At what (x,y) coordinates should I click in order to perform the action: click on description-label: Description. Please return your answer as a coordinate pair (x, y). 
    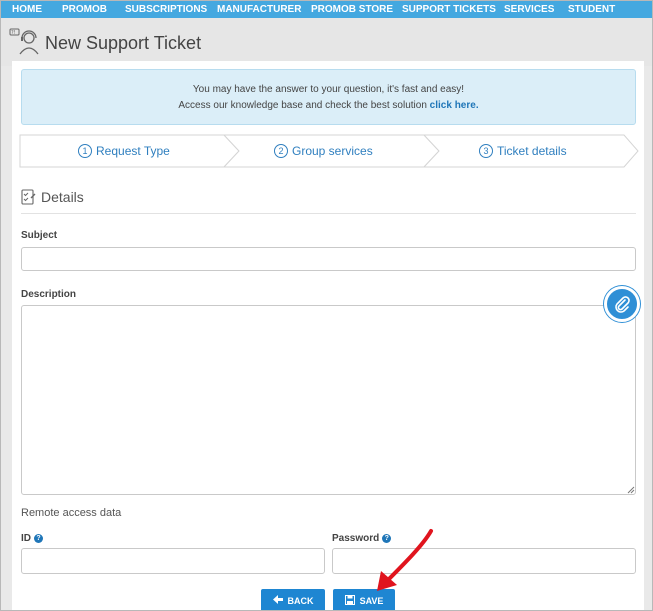
    Looking at the image, I should click on (49, 294).